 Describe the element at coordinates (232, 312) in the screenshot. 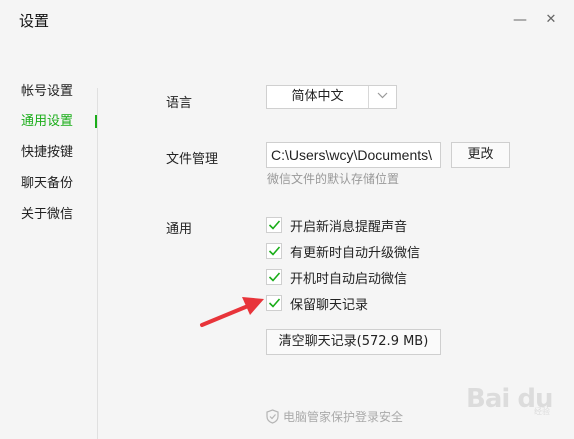

I see `red-arrow-icon` at that location.